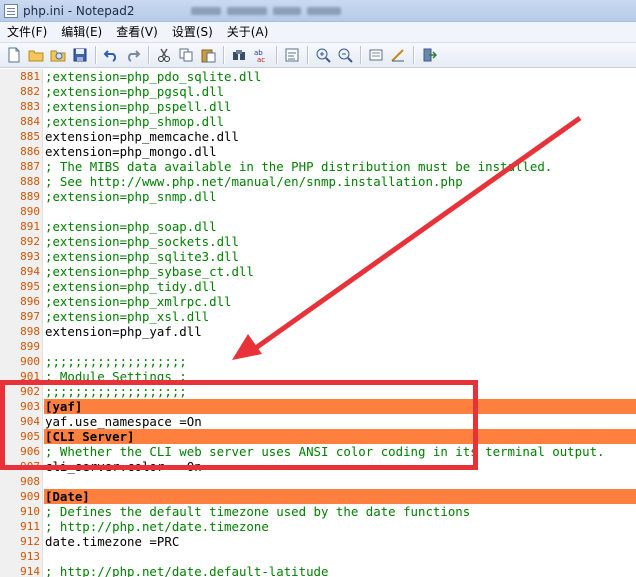  I want to click on replace-icon: ab ac, so click(261, 55).